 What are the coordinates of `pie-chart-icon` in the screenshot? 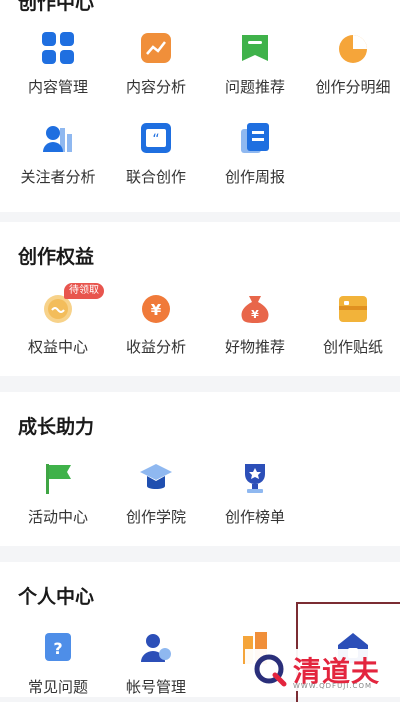 It's located at (353, 48).